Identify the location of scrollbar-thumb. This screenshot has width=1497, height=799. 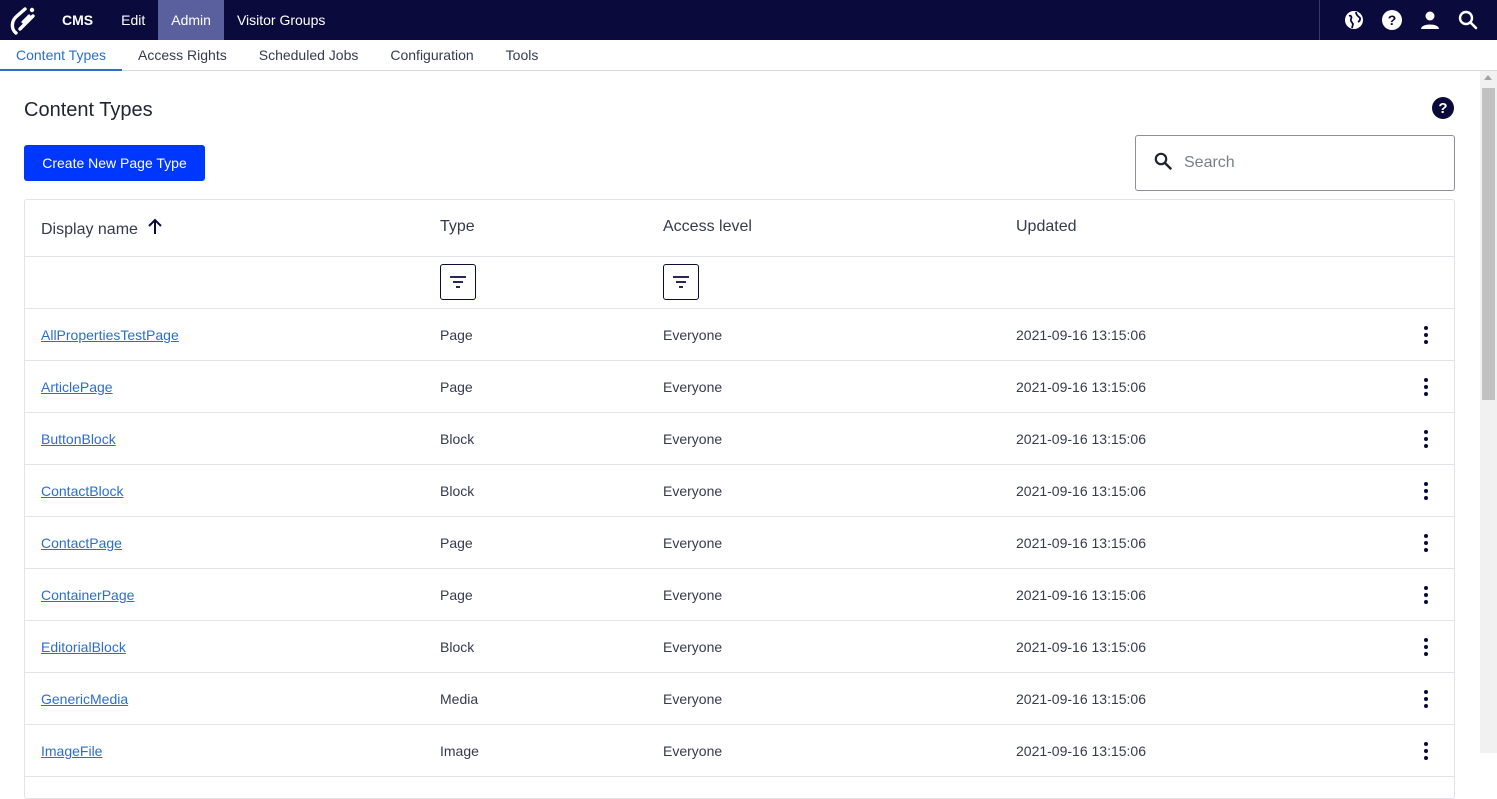
(1488, 244).